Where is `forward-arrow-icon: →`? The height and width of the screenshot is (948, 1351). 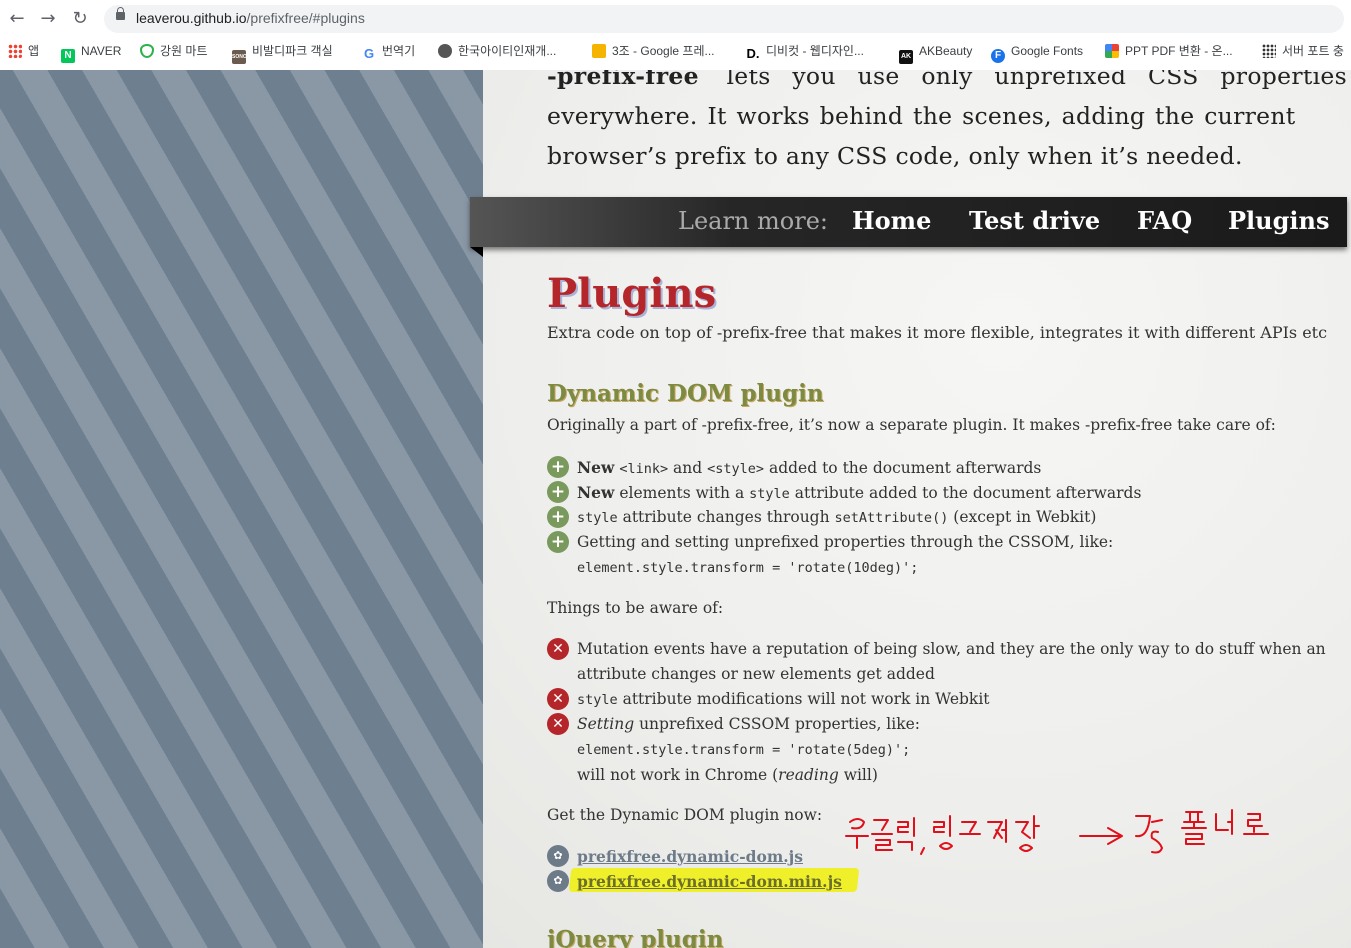
forward-arrow-icon: → is located at coordinates (48, 19).